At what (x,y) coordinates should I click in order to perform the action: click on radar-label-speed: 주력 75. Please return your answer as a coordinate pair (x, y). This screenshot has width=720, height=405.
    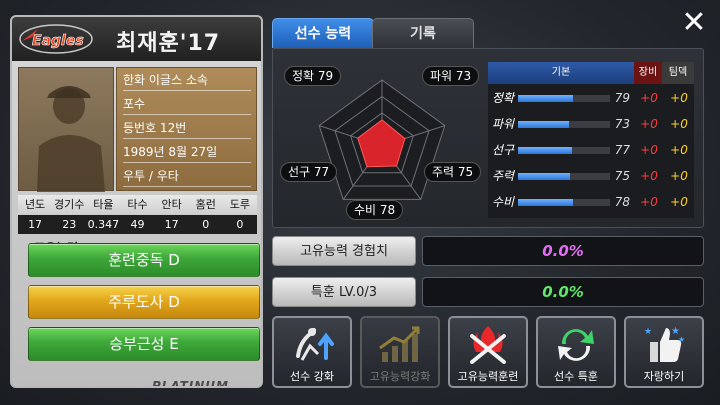
    Looking at the image, I should click on (453, 172).